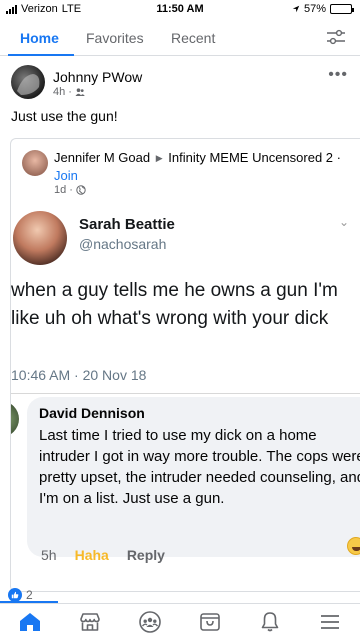 Image resolution: width=360 pixels, height=640 pixels. What do you see at coordinates (70, 190) in the screenshot?
I see `shared-post-meta: 1d ·` at bounding box center [70, 190].